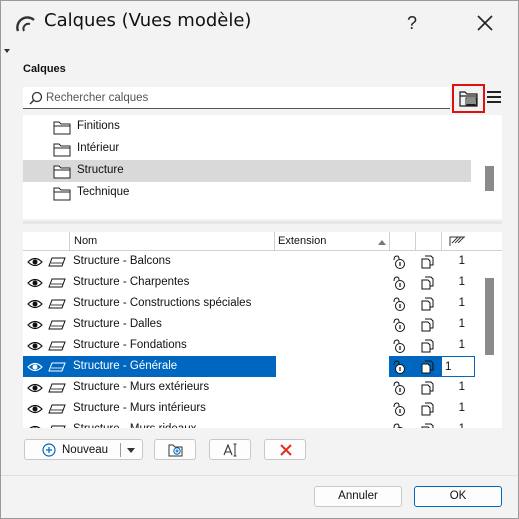 This screenshot has height=519, width=519. I want to click on folder-item: Finitions, so click(247, 127).